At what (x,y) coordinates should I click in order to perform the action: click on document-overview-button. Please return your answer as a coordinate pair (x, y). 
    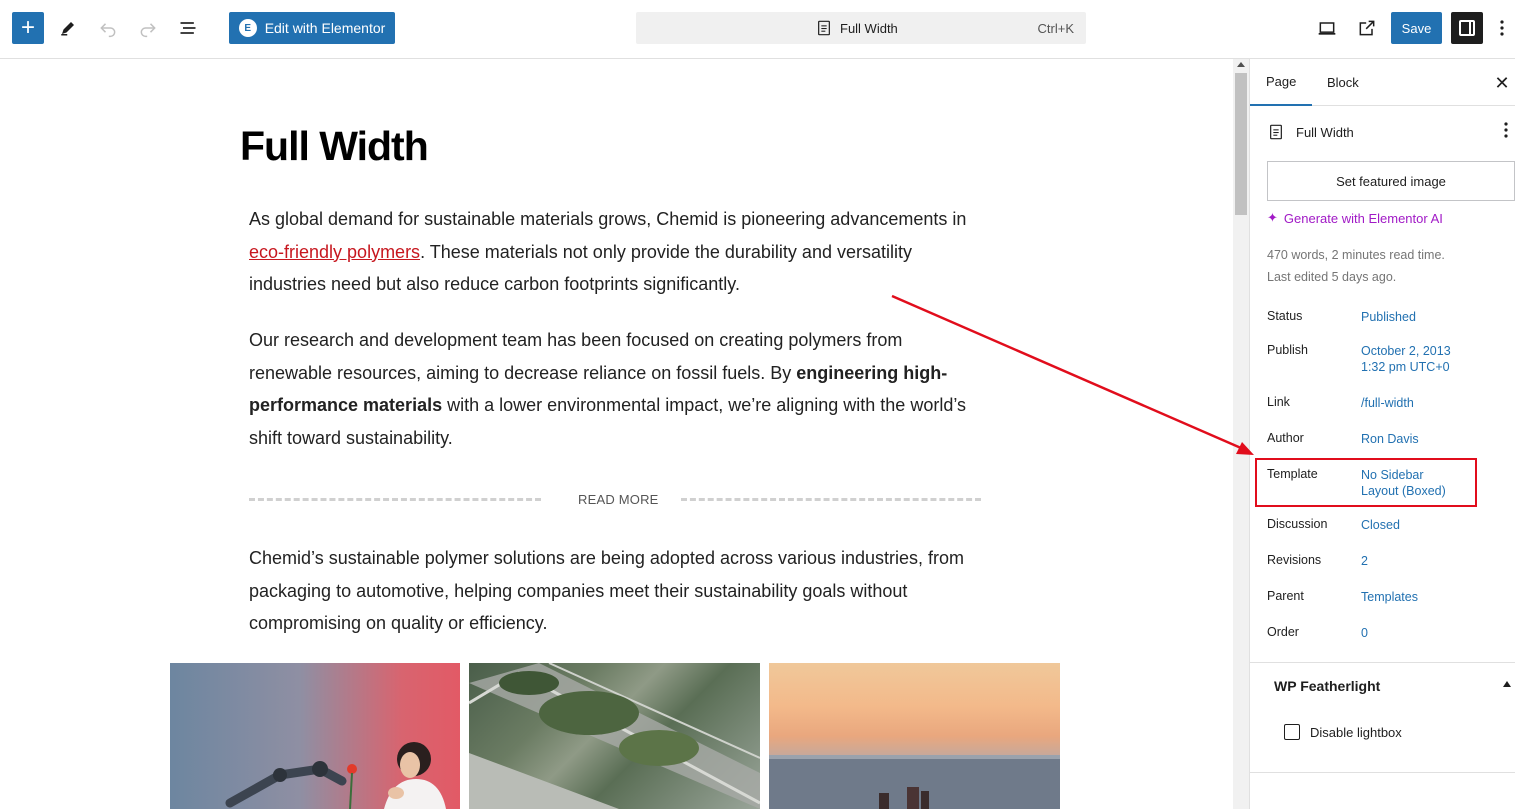
    Looking at the image, I should click on (188, 28).